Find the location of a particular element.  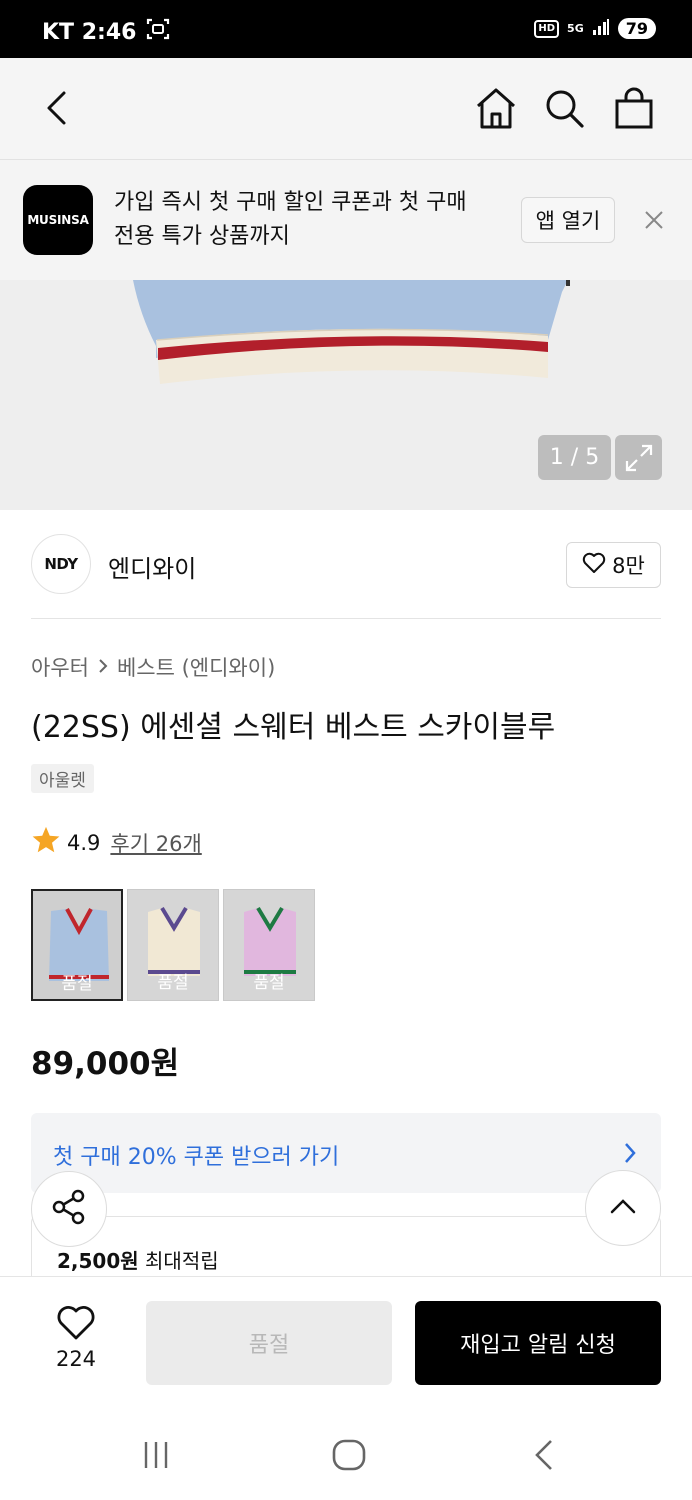

color-option-skyblue: 품절 is located at coordinates (77, 945).